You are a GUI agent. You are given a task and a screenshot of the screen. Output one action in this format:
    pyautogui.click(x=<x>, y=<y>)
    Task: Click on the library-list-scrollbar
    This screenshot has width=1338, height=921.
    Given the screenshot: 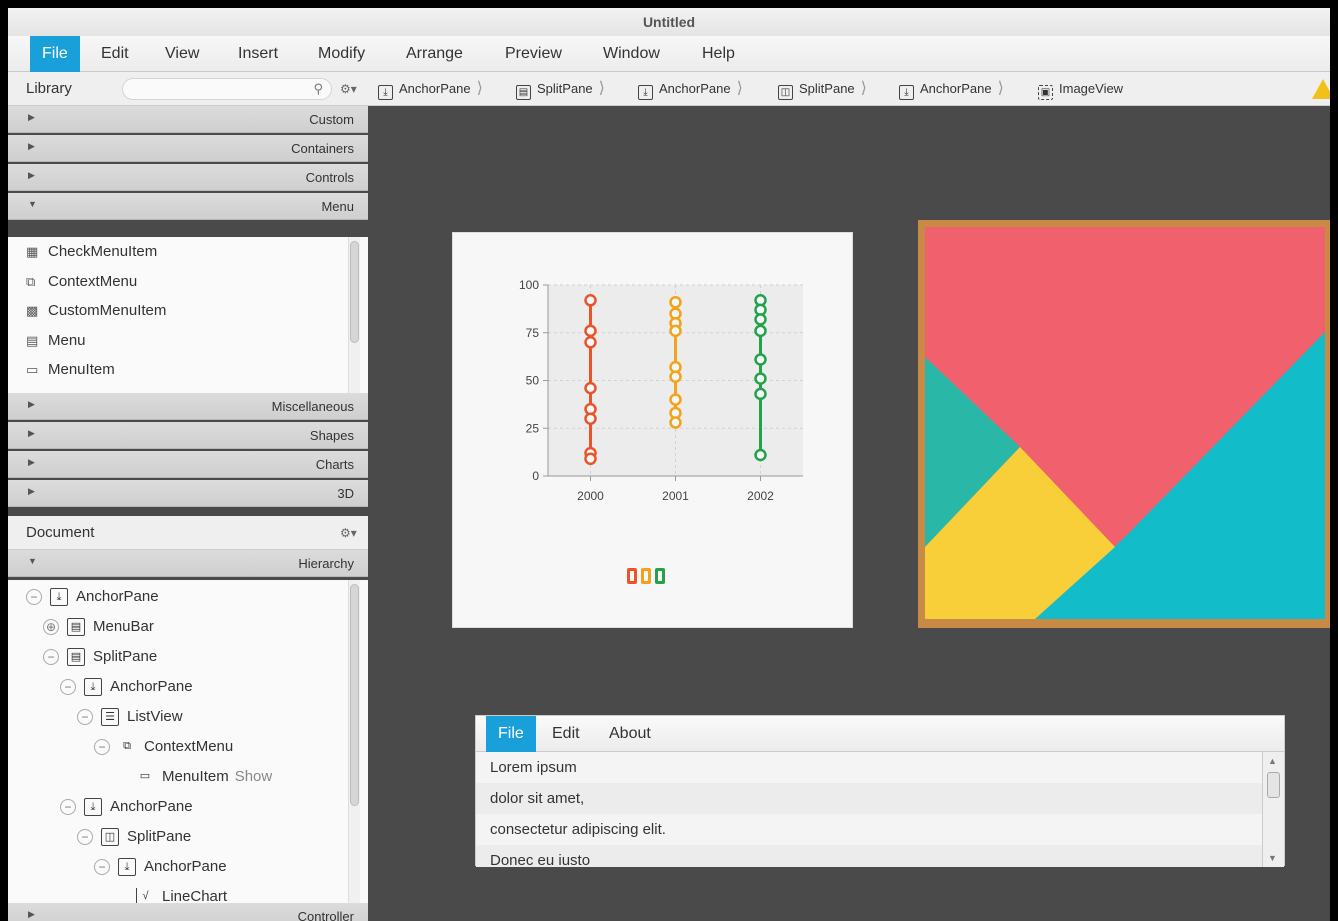 What is the action you would take?
    pyautogui.click(x=354, y=315)
    